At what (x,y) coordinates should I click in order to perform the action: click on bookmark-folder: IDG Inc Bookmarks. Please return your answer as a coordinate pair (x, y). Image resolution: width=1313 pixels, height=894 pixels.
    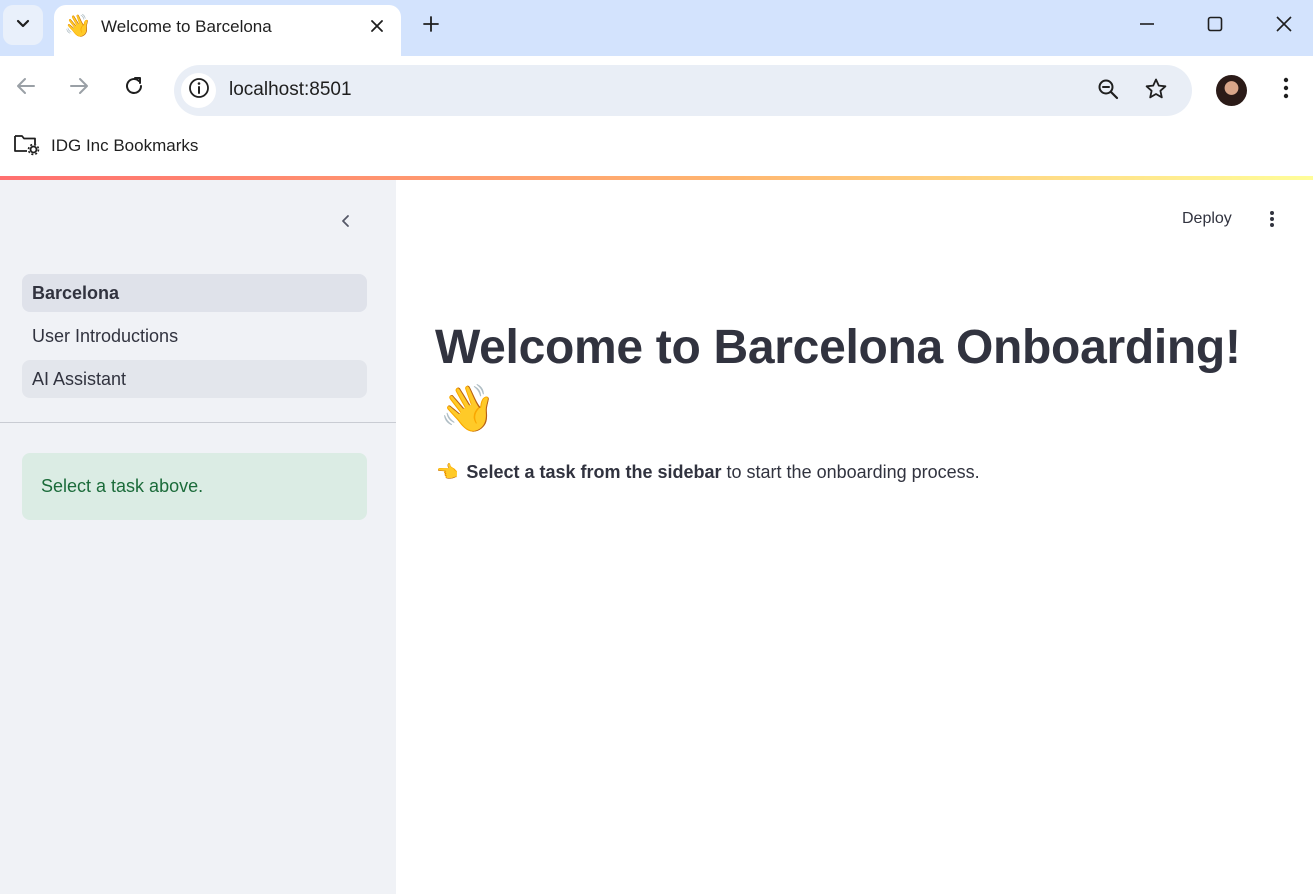
    Looking at the image, I should click on (105, 146).